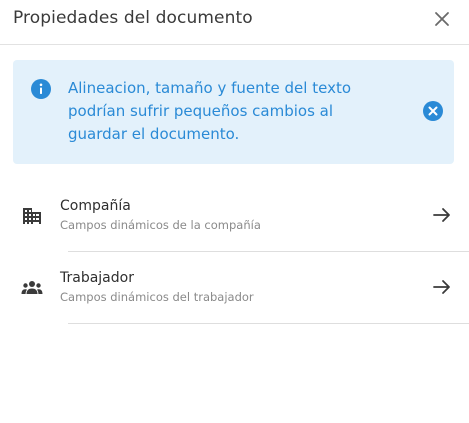 This screenshot has height=423, width=469. I want to click on close-circle-icon, so click(433, 111).